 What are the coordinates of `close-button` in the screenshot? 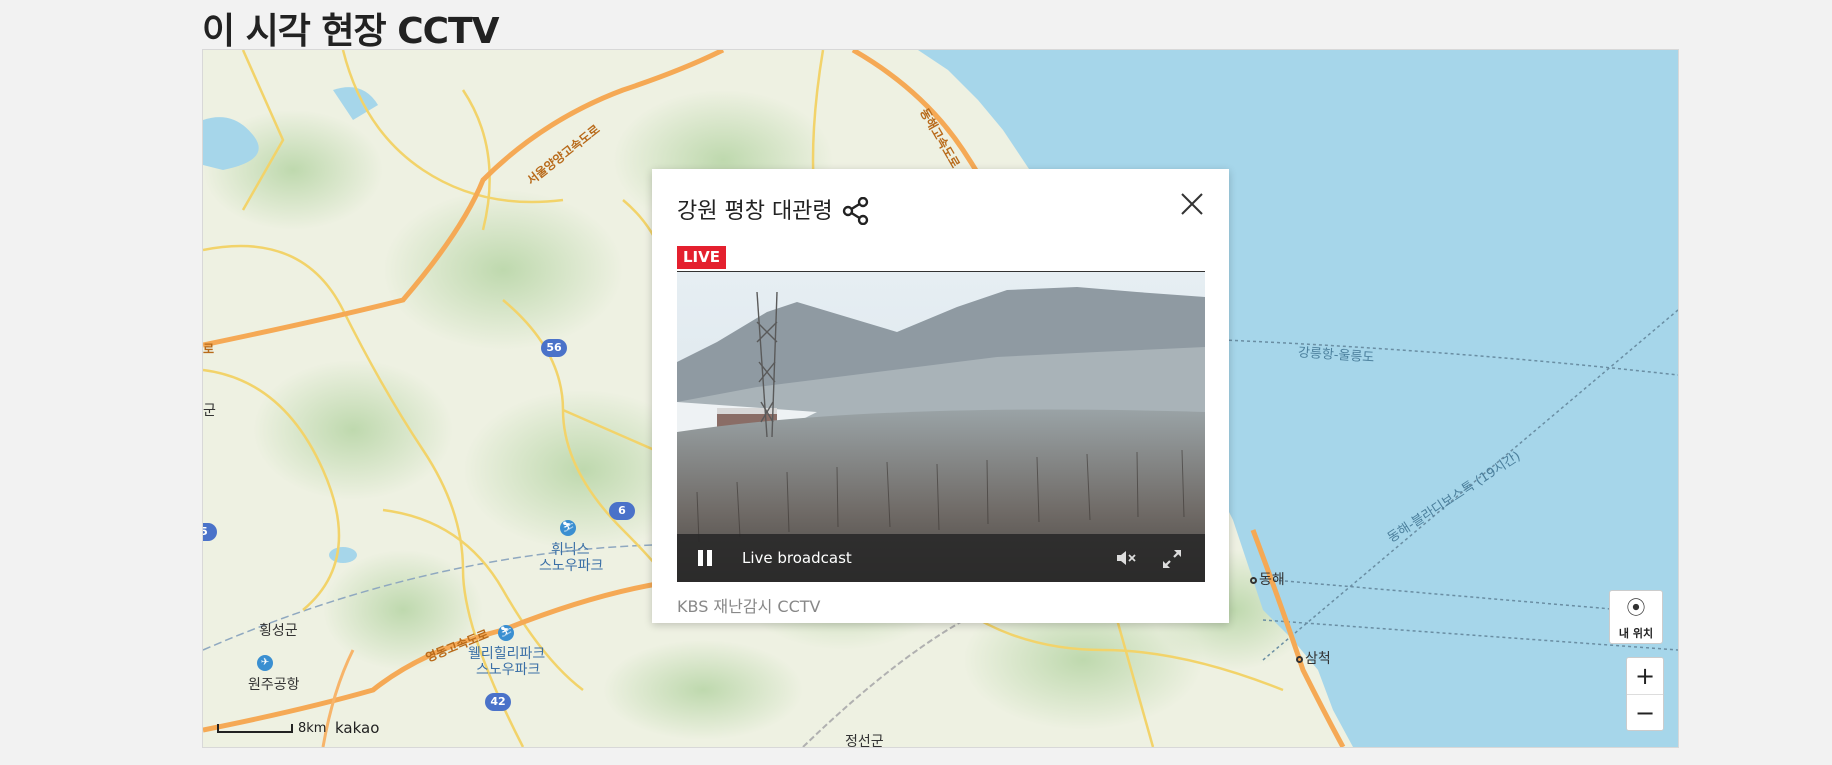 It's located at (1192, 204).